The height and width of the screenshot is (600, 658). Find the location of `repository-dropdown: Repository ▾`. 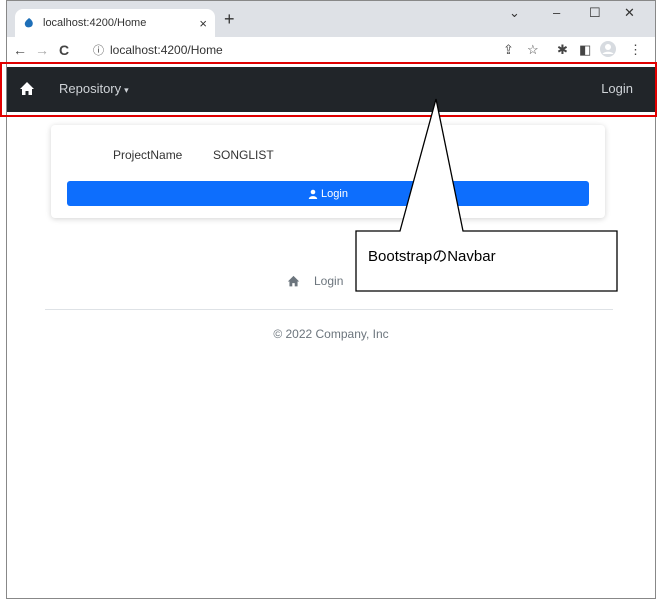

repository-dropdown: Repository ▾ is located at coordinates (94, 88).